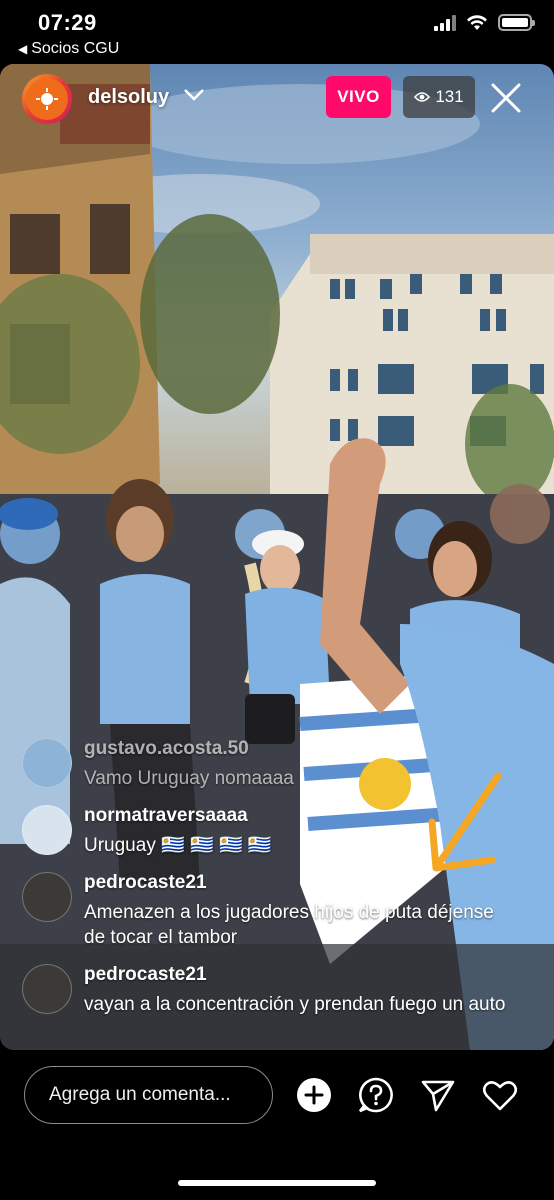 The width and height of the screenshot is (554, 1200). I want to click on chevron-down-icon, so click(194, 95).